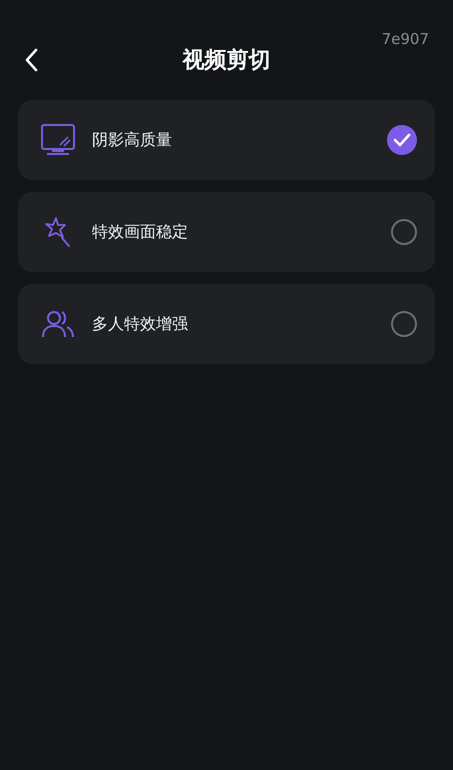  I want to click on option-card: 特效画面稳定, so click(226, 232).